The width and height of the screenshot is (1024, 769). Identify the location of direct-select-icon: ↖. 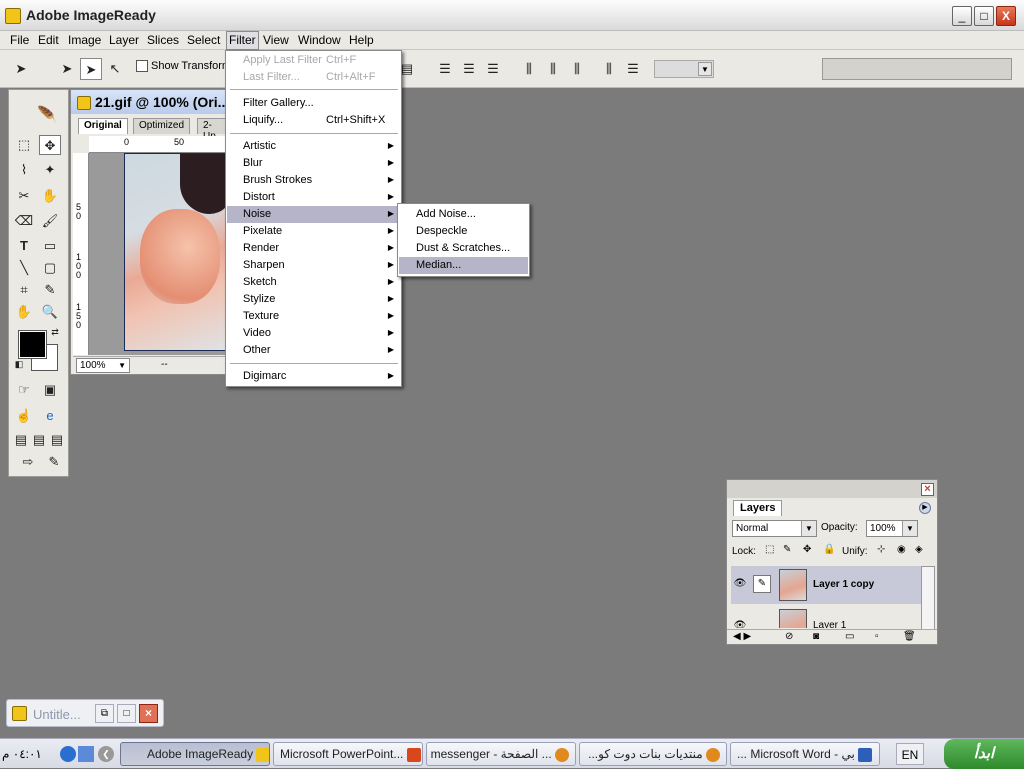
(115, 69).